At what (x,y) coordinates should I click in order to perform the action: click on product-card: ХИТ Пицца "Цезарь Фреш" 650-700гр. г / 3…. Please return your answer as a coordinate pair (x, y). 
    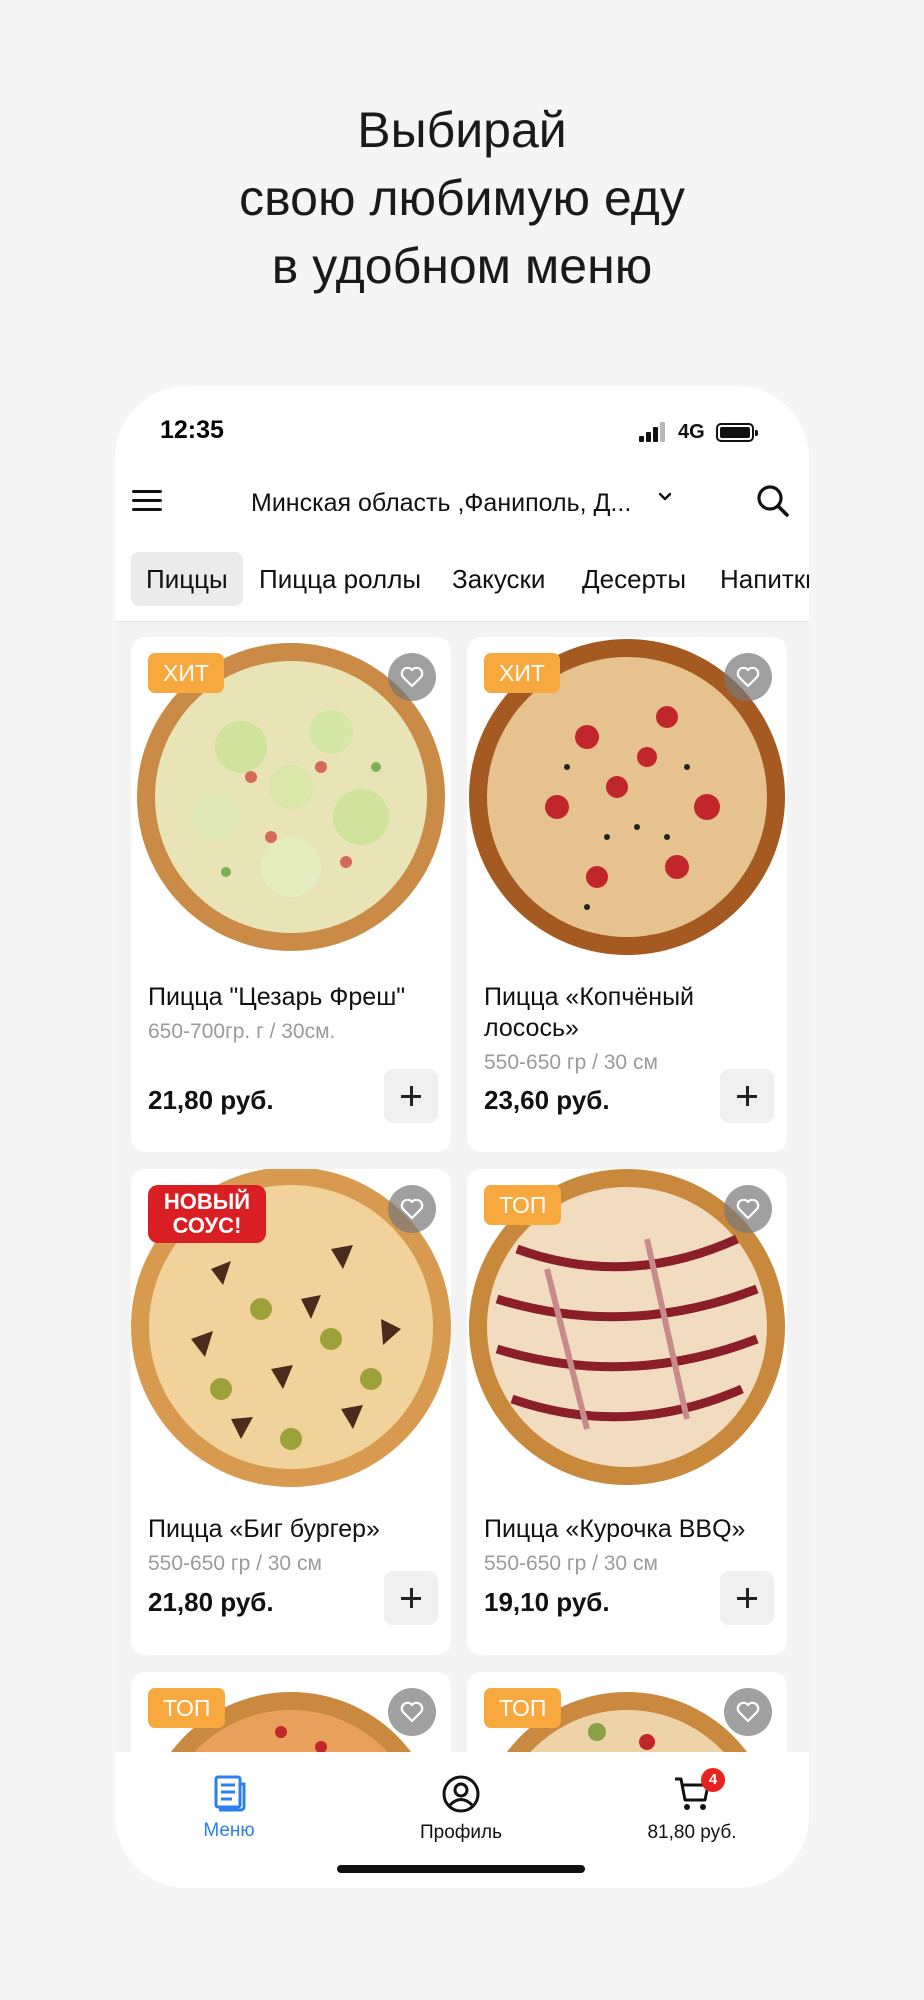
    Looking at the image, I should click on (291, 894).